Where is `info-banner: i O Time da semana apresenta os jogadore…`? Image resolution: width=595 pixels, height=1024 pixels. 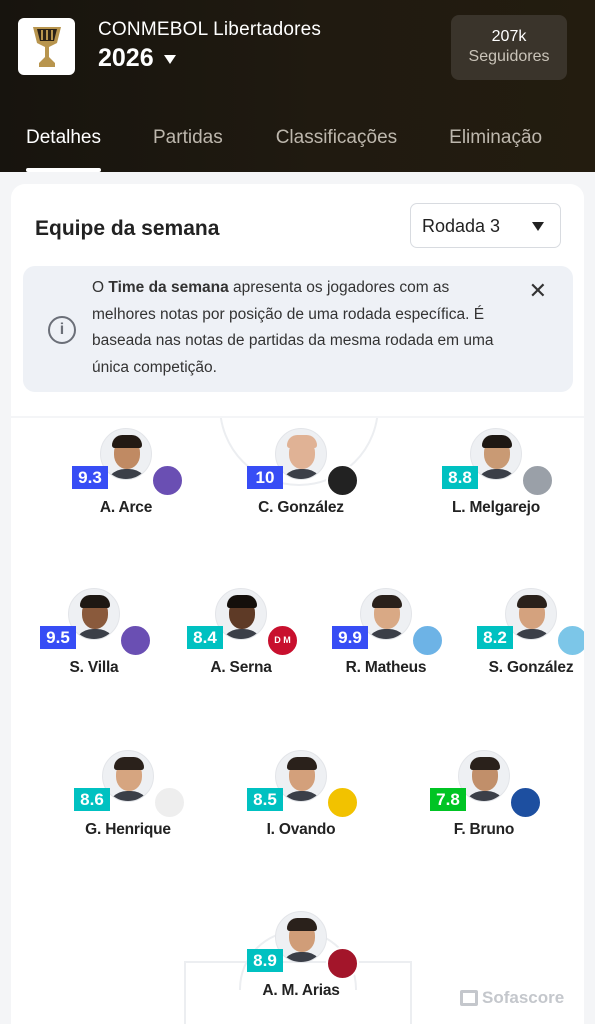
info-banner: i O Time da semana apresenta os jogadore… is located at coordinates (298, 329).